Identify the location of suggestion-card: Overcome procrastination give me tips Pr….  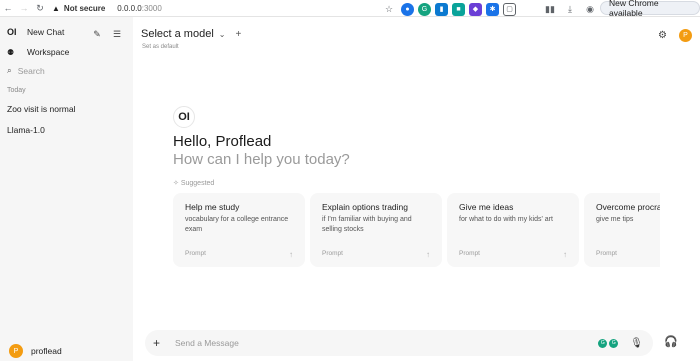
(622, 230).